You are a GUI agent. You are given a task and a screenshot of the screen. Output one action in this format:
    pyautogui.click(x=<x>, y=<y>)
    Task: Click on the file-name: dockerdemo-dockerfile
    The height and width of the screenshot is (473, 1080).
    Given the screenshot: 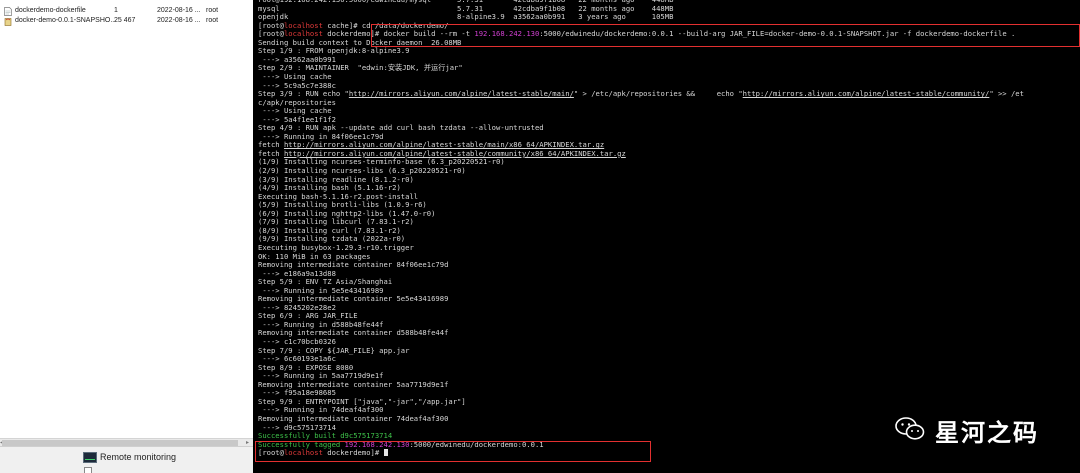 What is the action you would take?
    pyautogui.click(x=50, y=10)
    